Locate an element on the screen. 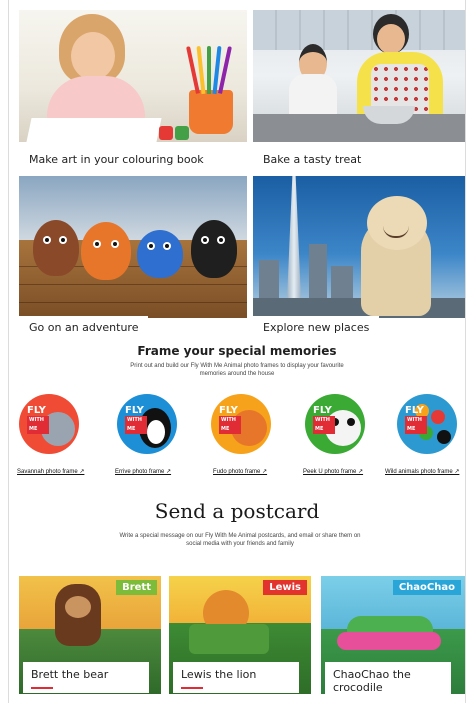 The height and width of the screenshot is (703, 466). pool-float is located at coordinates (389, 641).